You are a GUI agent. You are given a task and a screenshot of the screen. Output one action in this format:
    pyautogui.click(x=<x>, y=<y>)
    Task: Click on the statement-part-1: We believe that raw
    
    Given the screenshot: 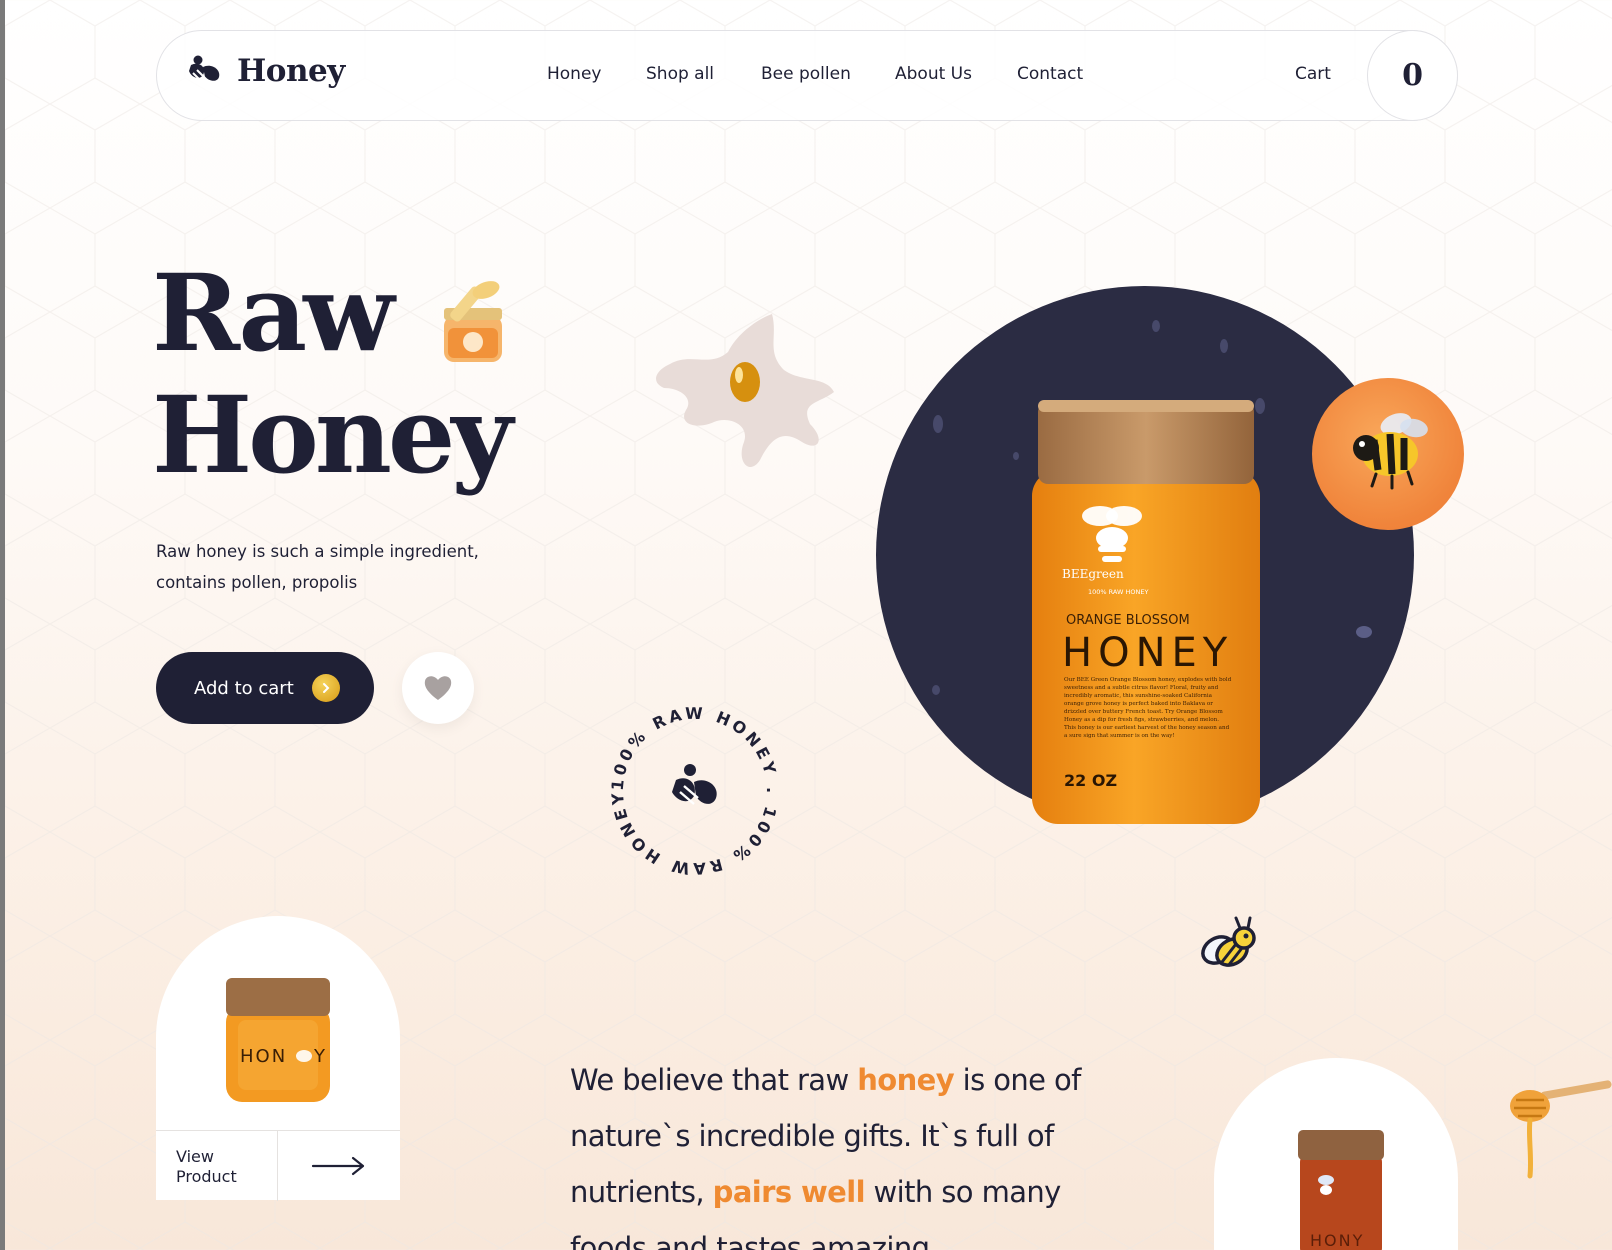 What is the action you would take?
    pyautogui.click(x=714, y=1080)
    